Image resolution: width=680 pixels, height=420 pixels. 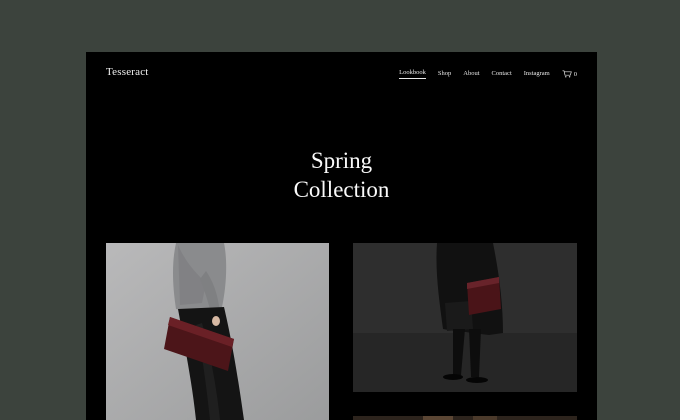 I want to click on nav-item-contact: Contact, so click(x=502, y=74).